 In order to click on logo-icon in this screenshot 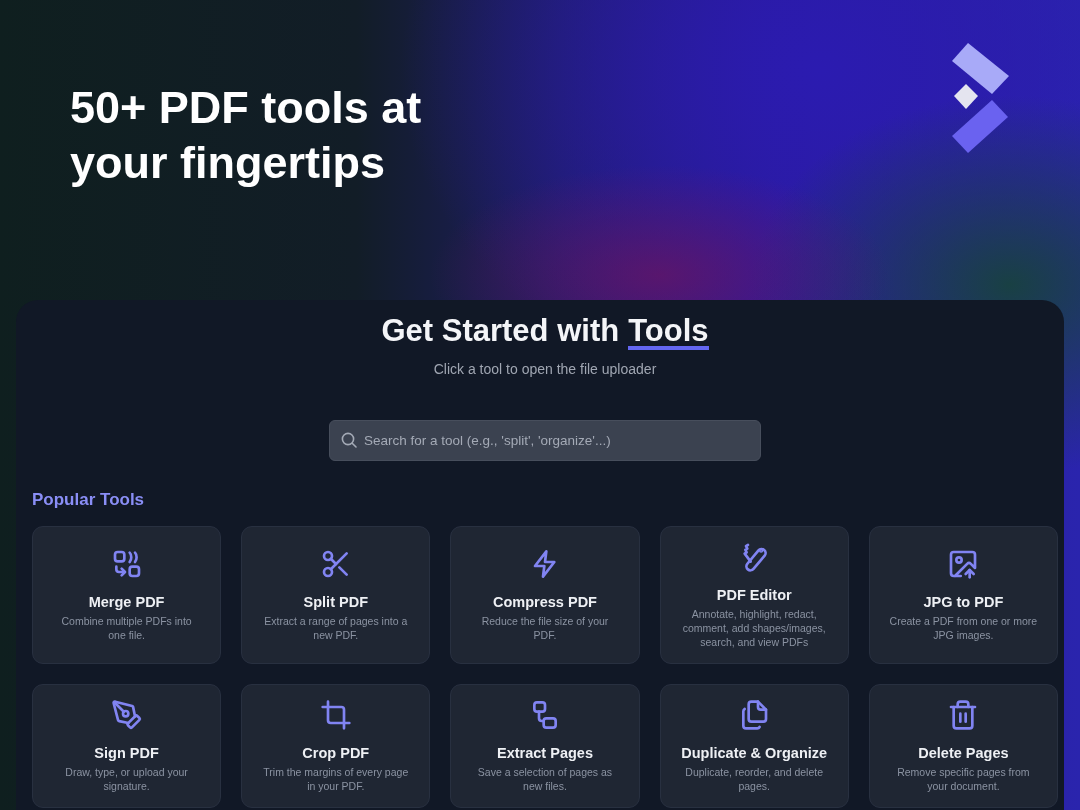, I will do `click(980, 97)`.